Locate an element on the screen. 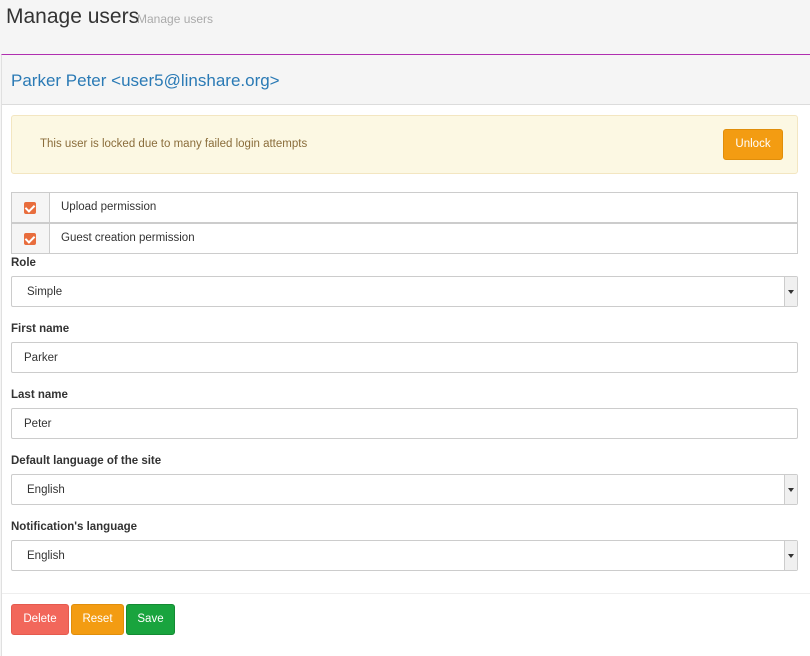 The image size is (810, 656). save-button: Save is located at coordinates (150, 619).